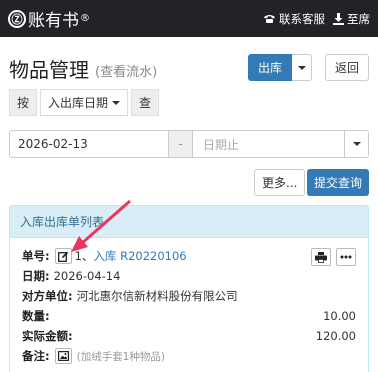 This screenshot has width=378, height=372. Describe the element at coordinates (268, 144) in the screenshot. I see `date-to-input: 日期止` at that location.